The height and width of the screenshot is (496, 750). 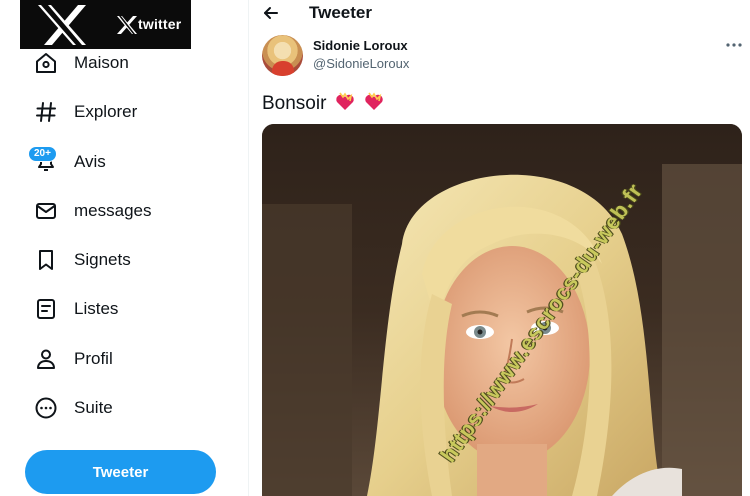 What do you see at coordinates (248, 248) in the screenshot?
I see `sidebar-divider` at bounding box center [248, 248].